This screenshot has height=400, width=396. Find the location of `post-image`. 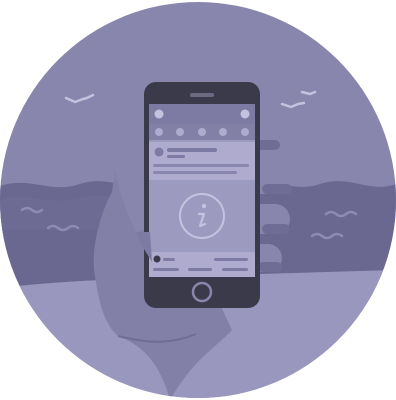

post-image is located at coordinates (202, 216).